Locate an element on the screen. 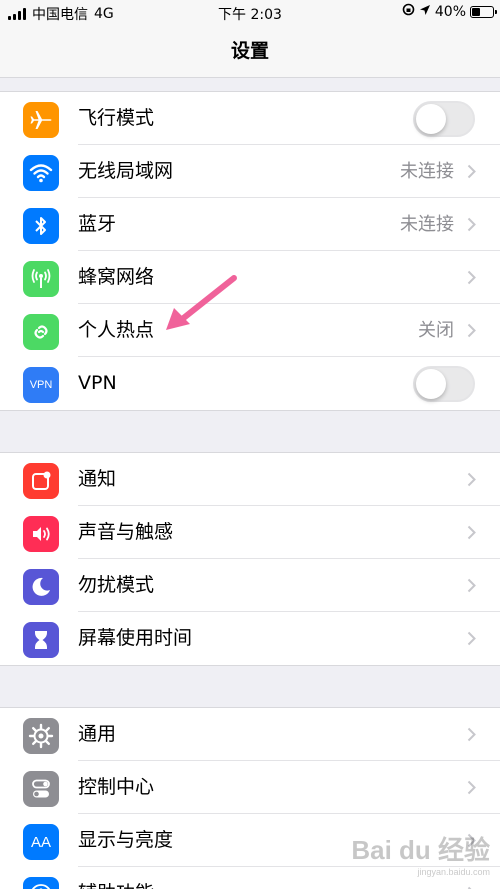  status-right: 40% is located at coordinates (449, 11).